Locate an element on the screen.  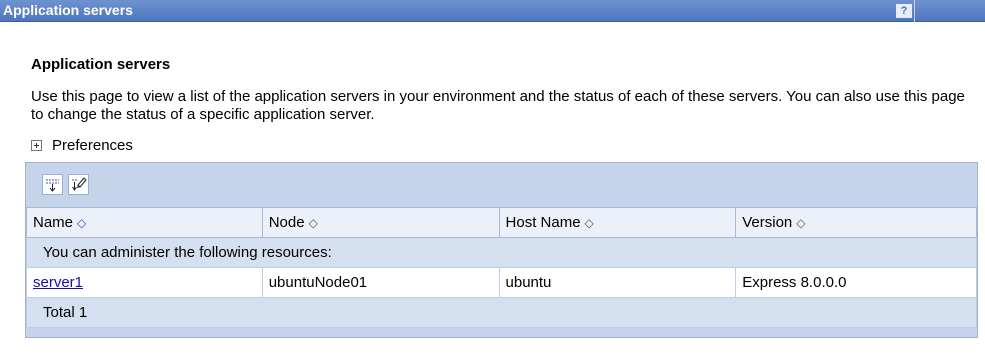
preferences-toggle: Preferences is located at coordinates (82, 145).